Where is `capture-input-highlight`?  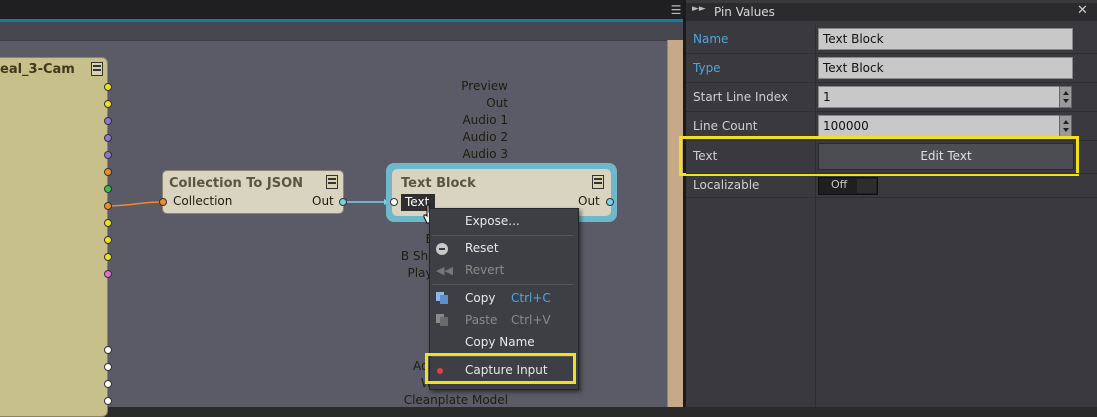
capture-input-highlight is located at coordinates (500, 368).